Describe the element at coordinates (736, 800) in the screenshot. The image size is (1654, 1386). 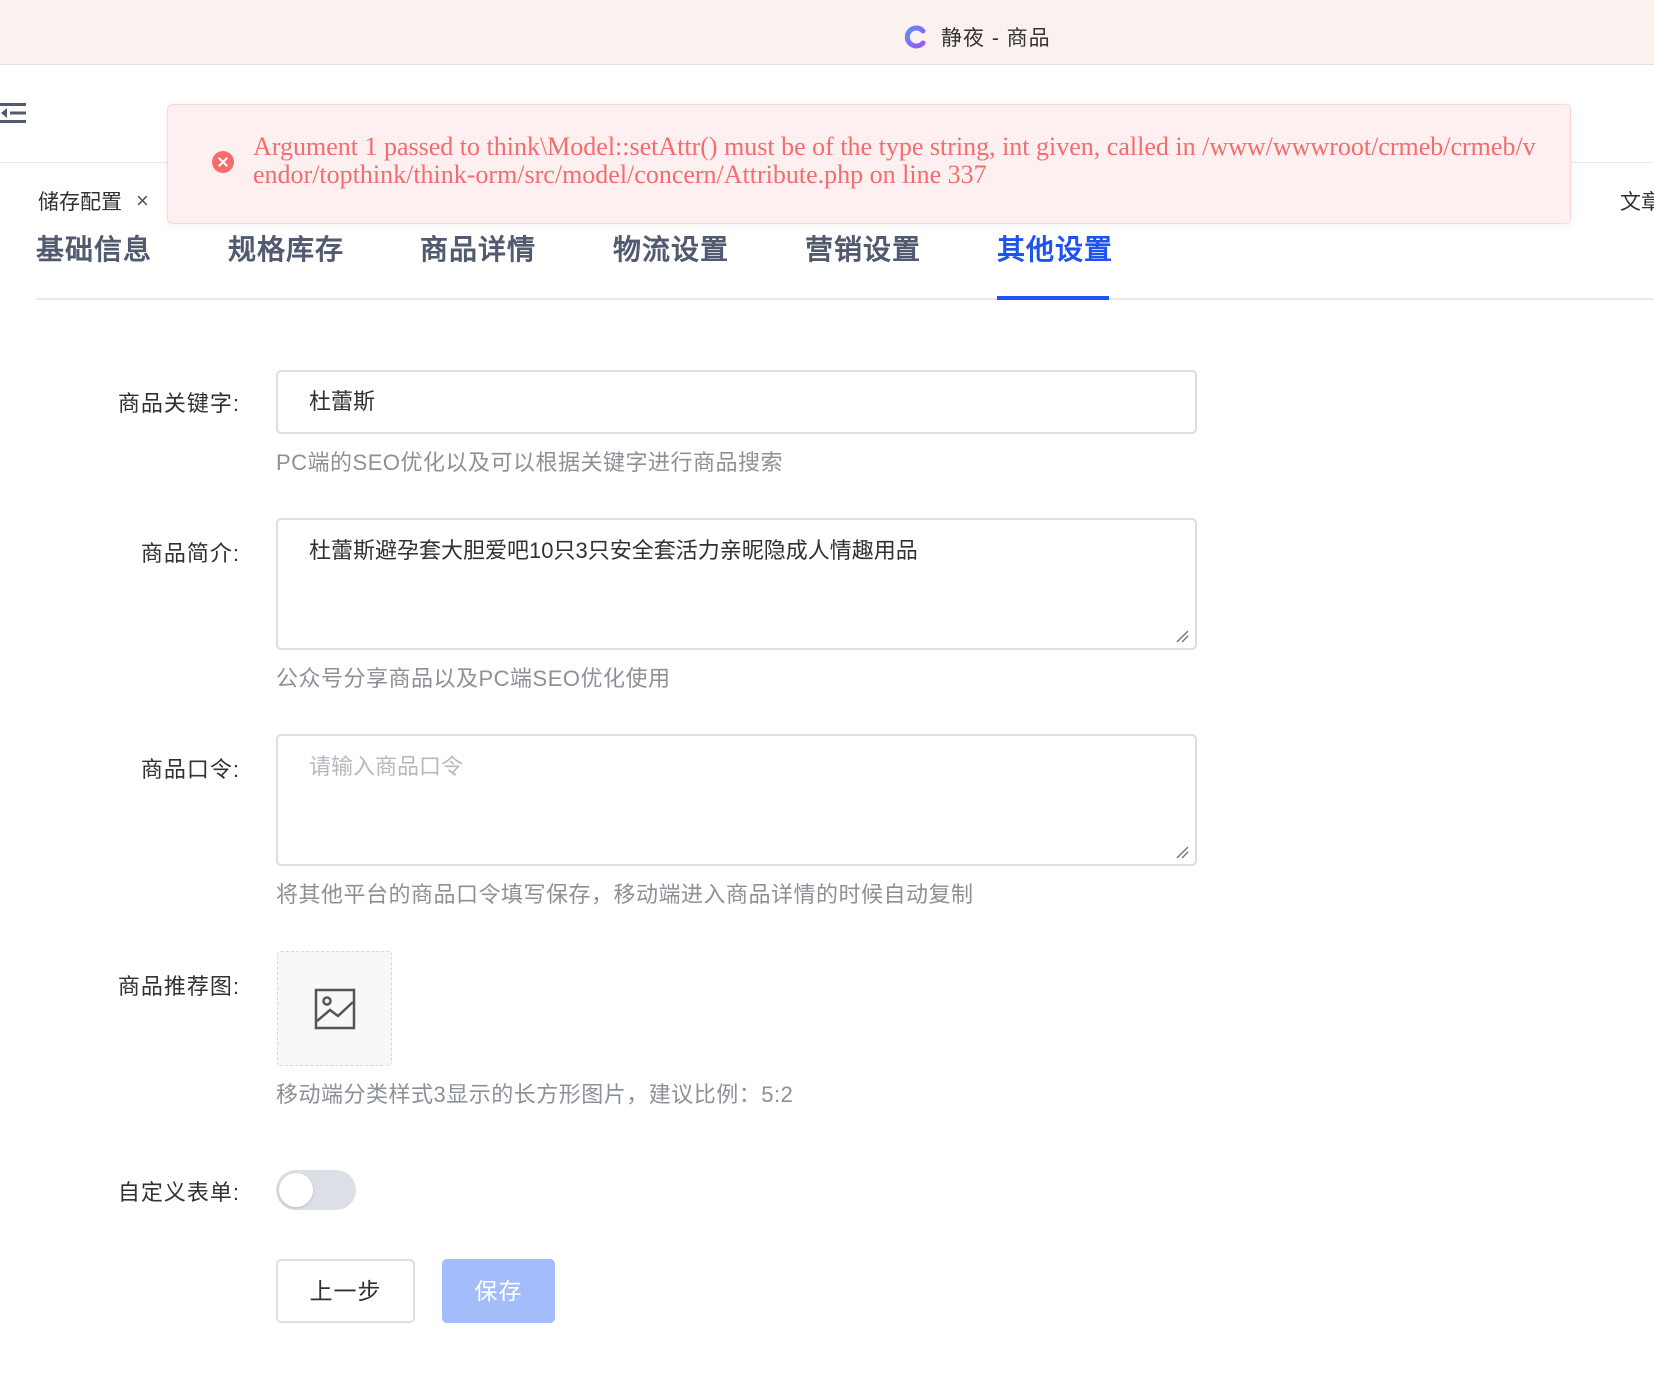
I see `command-textarea: 请输入商品口令` at that location.